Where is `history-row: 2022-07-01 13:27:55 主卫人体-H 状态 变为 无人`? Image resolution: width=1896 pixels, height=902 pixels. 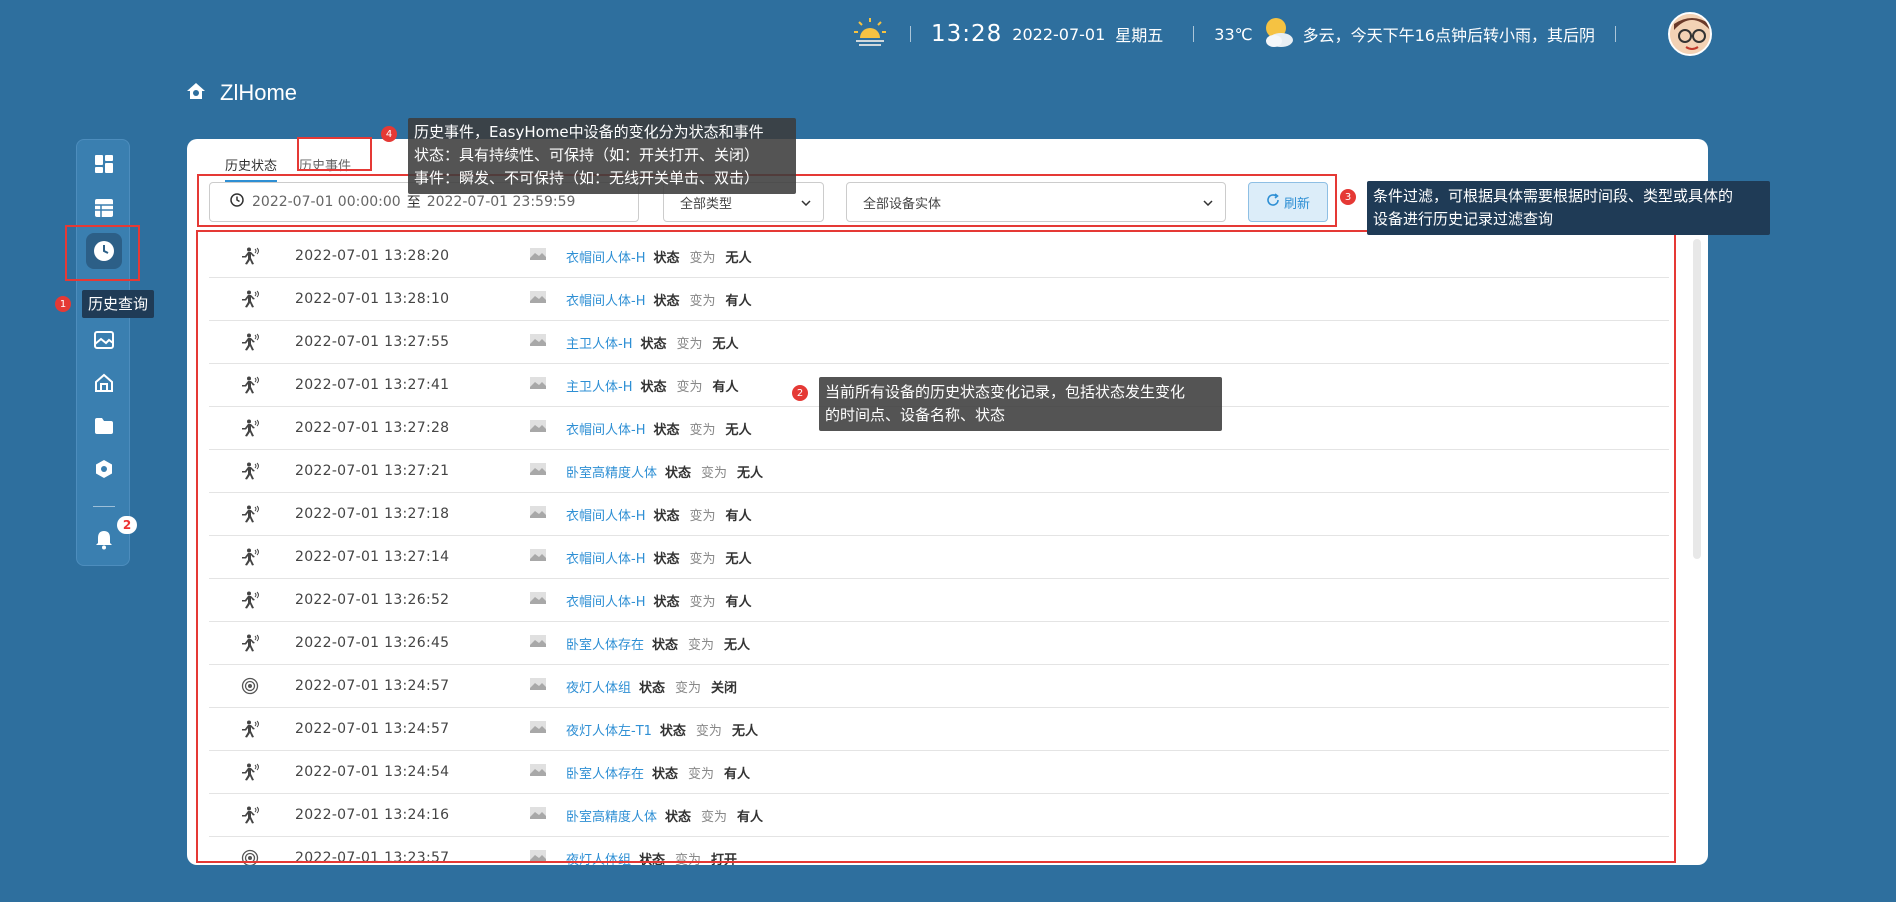
history-row: 2022-07-01 13:27:55 主卫人体-H 状态 变为 无人 is located at coordinates (939, 342).